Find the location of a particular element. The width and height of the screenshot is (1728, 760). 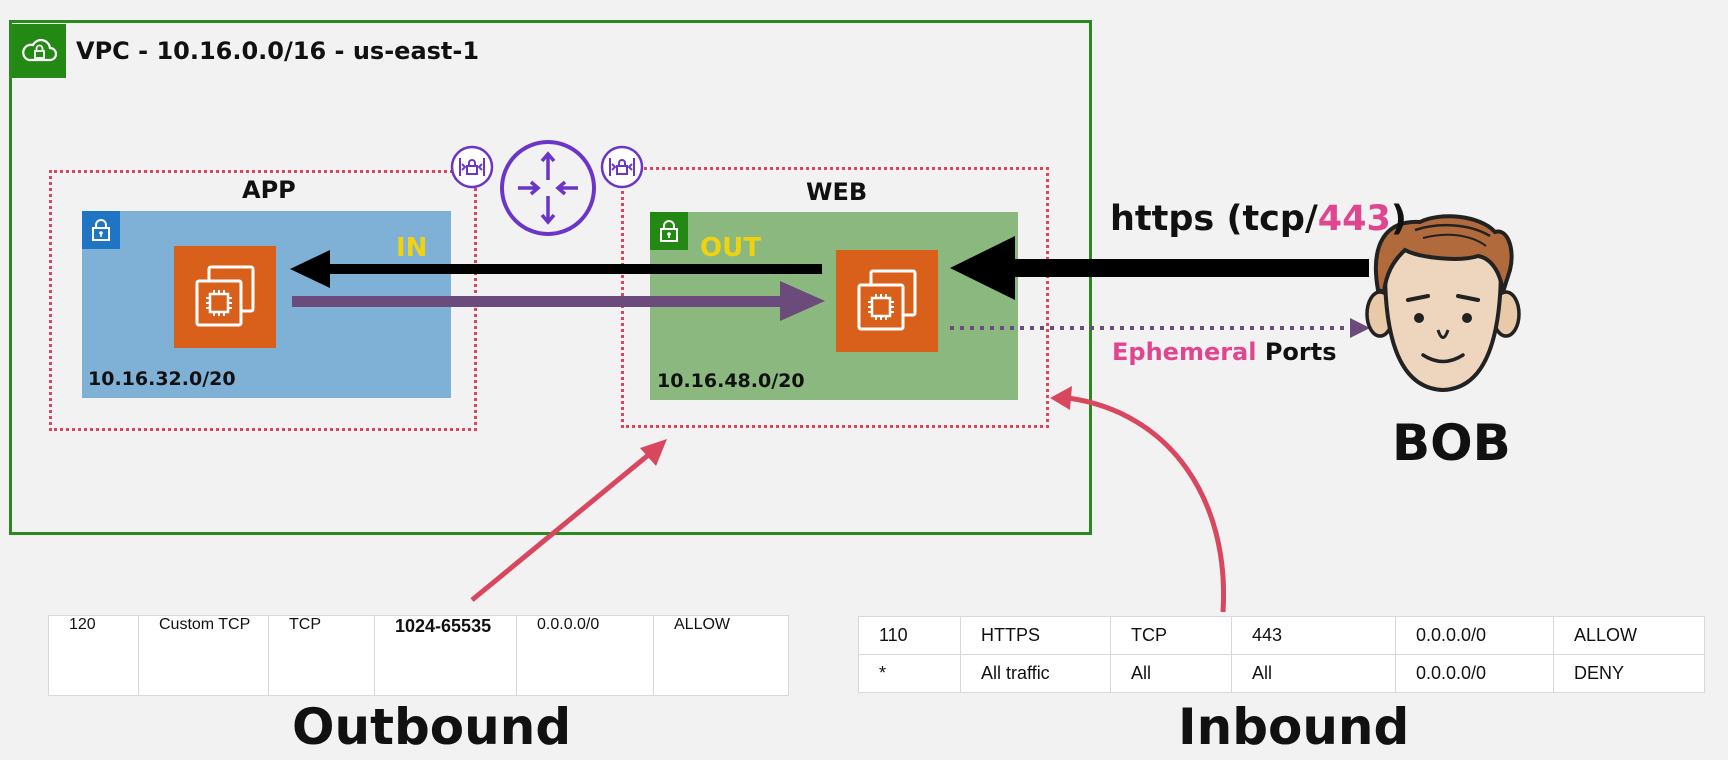

rule-protocol: All is located at coordinates (1171, 673).